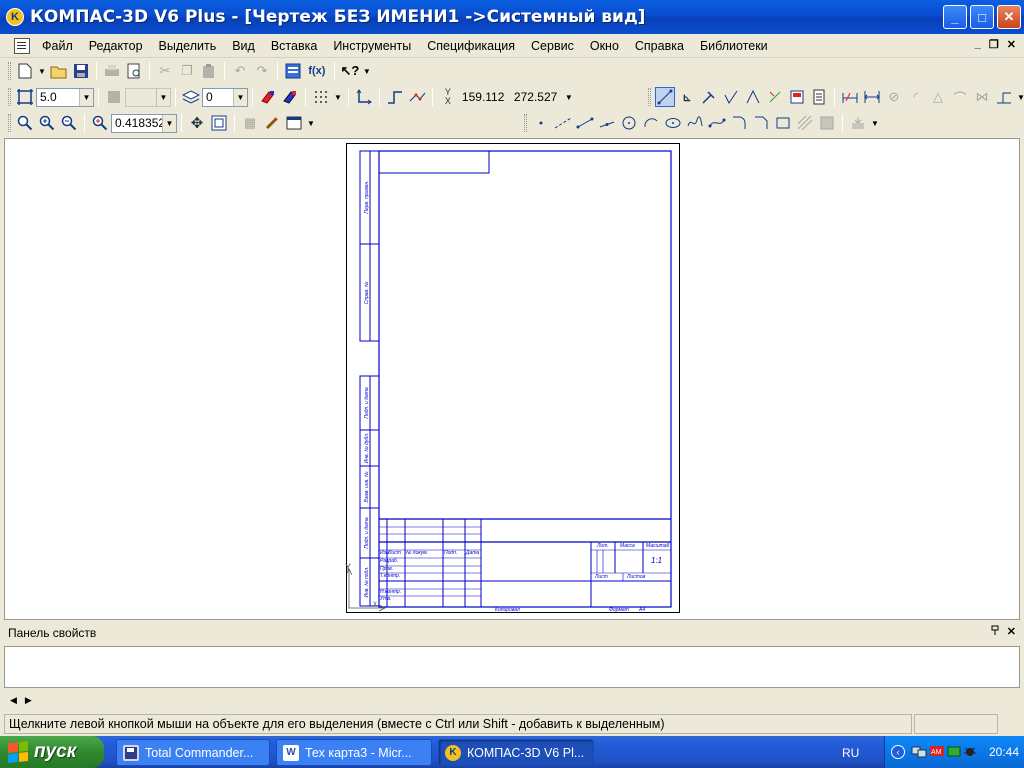  I want to click on round-coords-icon, so click(417, 97).